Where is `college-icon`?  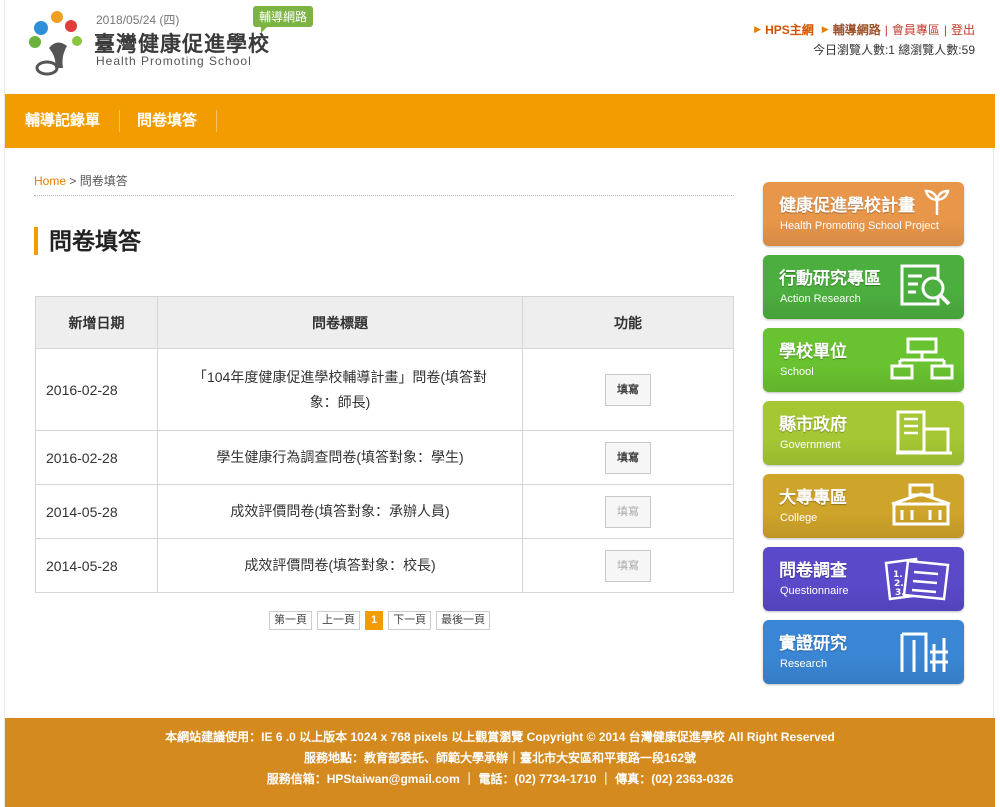
college-icon is located at coordinates (921, 504).